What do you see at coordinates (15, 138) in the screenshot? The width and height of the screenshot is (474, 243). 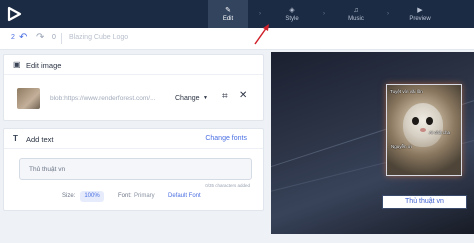 I see `text-icon: T` at bounding box center [15, 138].